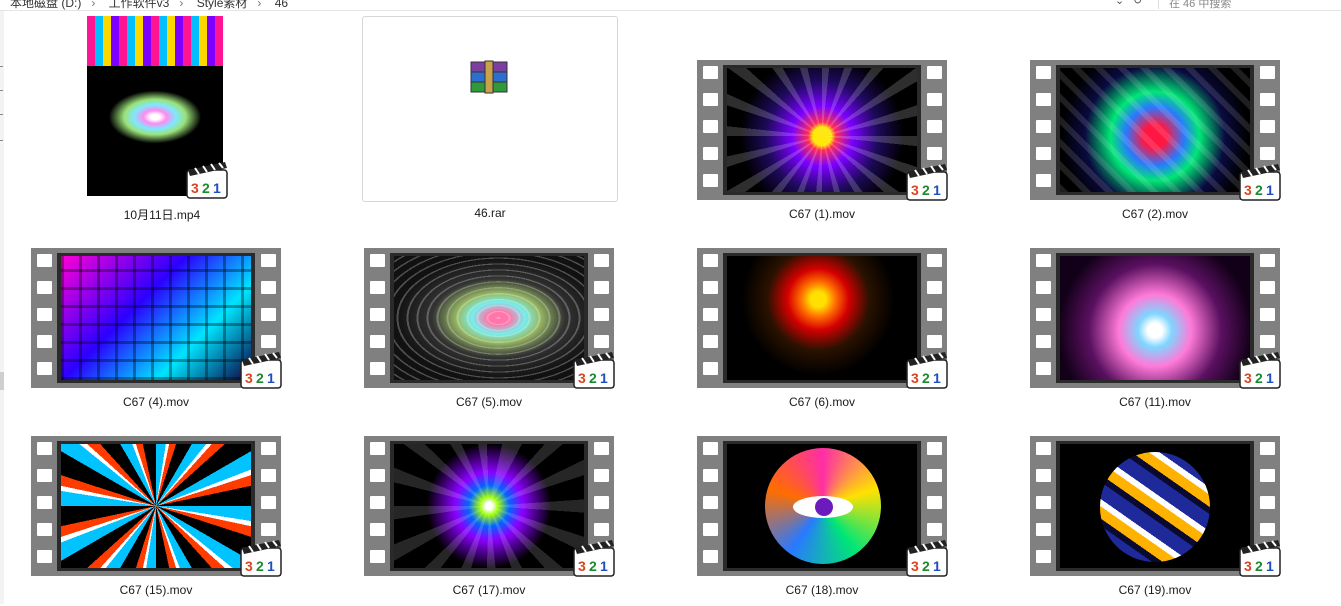 The height and width of the screenshot is (606, 1341). I want to click on file-name: C67 (18).mov, so click(822, 590).